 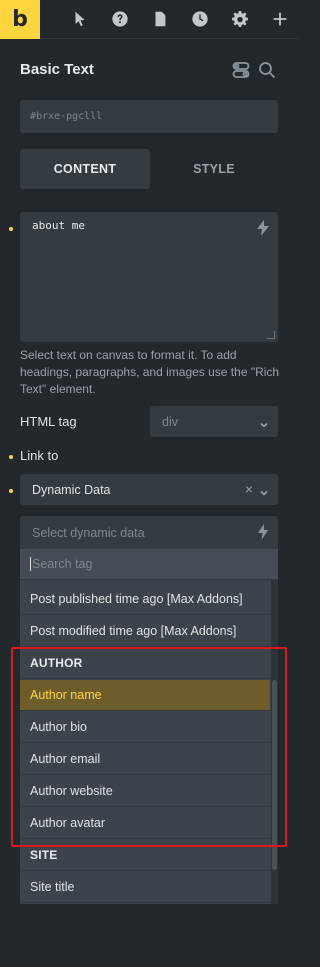 I want to click on group-header-author: AUTHOR, so click(x=145, y=663).